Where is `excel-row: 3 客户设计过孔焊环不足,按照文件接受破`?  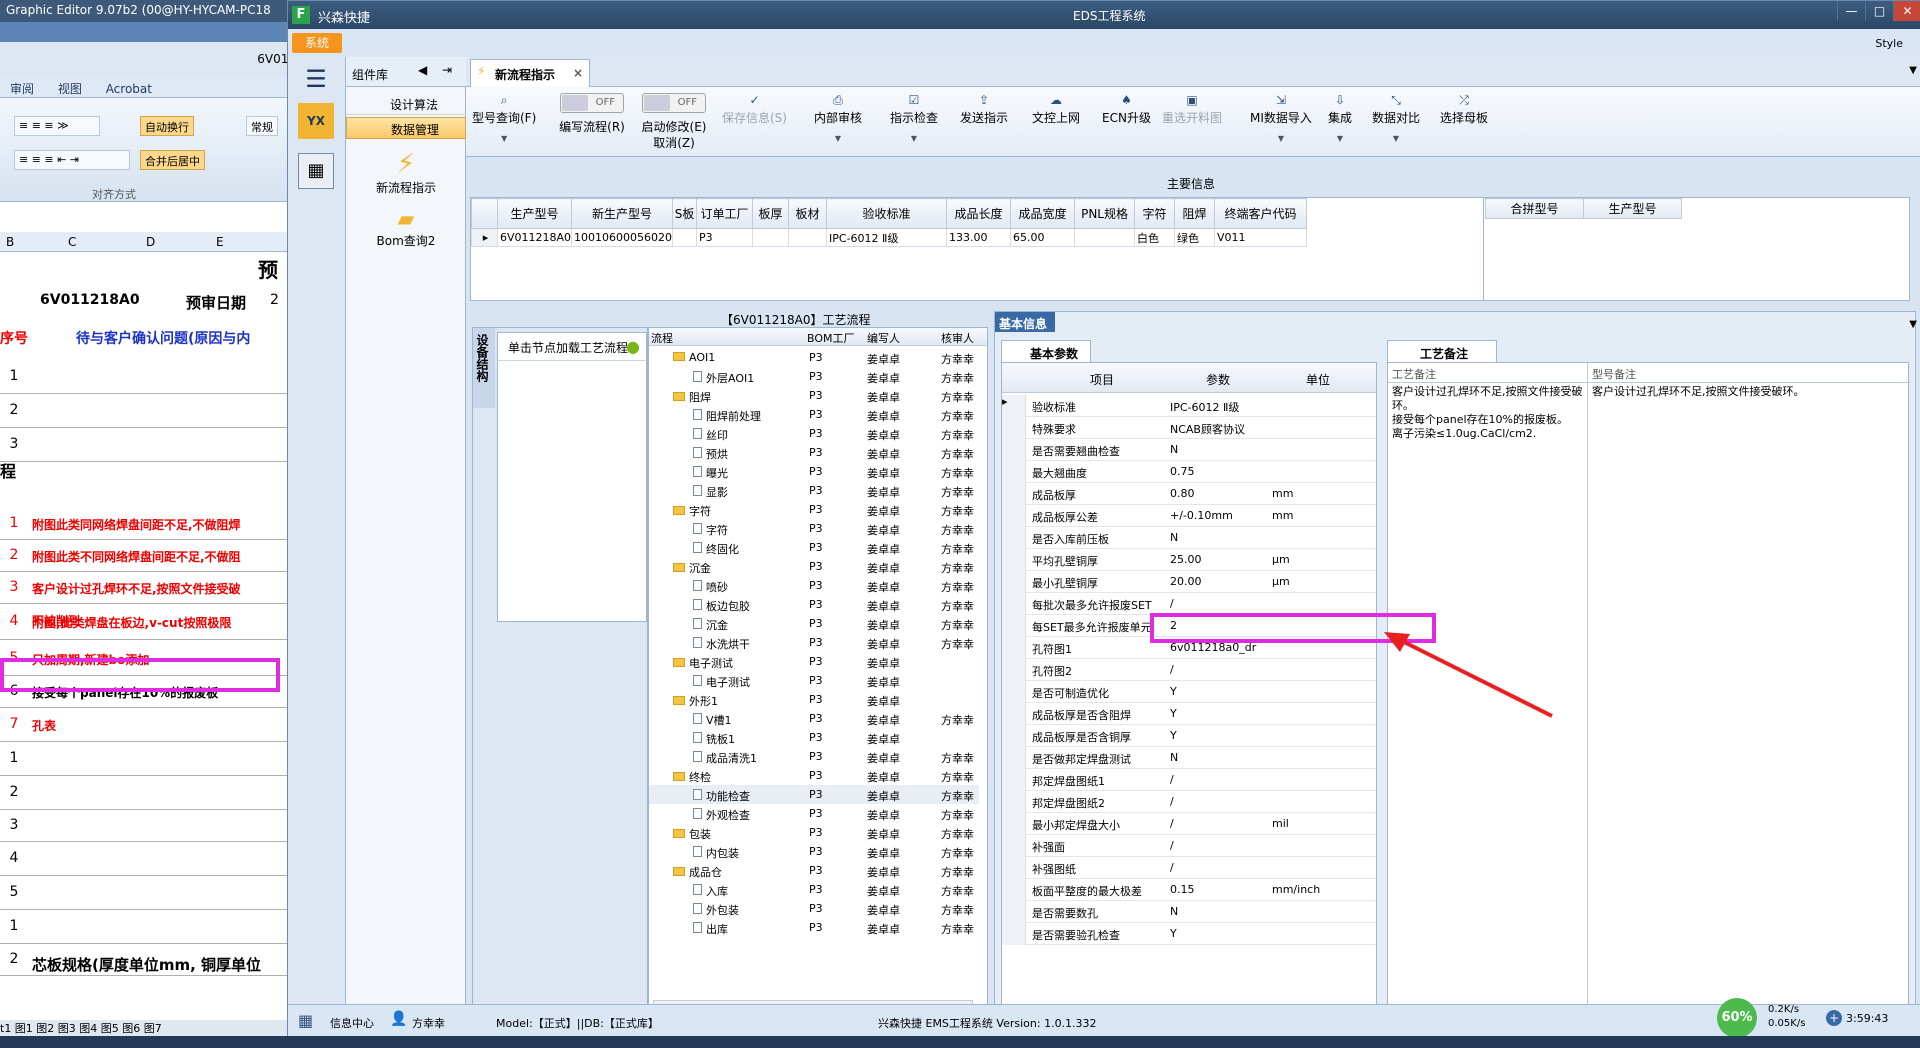
excel-row: 3 客户设计过孔焊环不足,按照文件接受破 is located at coordinates (150, 588).